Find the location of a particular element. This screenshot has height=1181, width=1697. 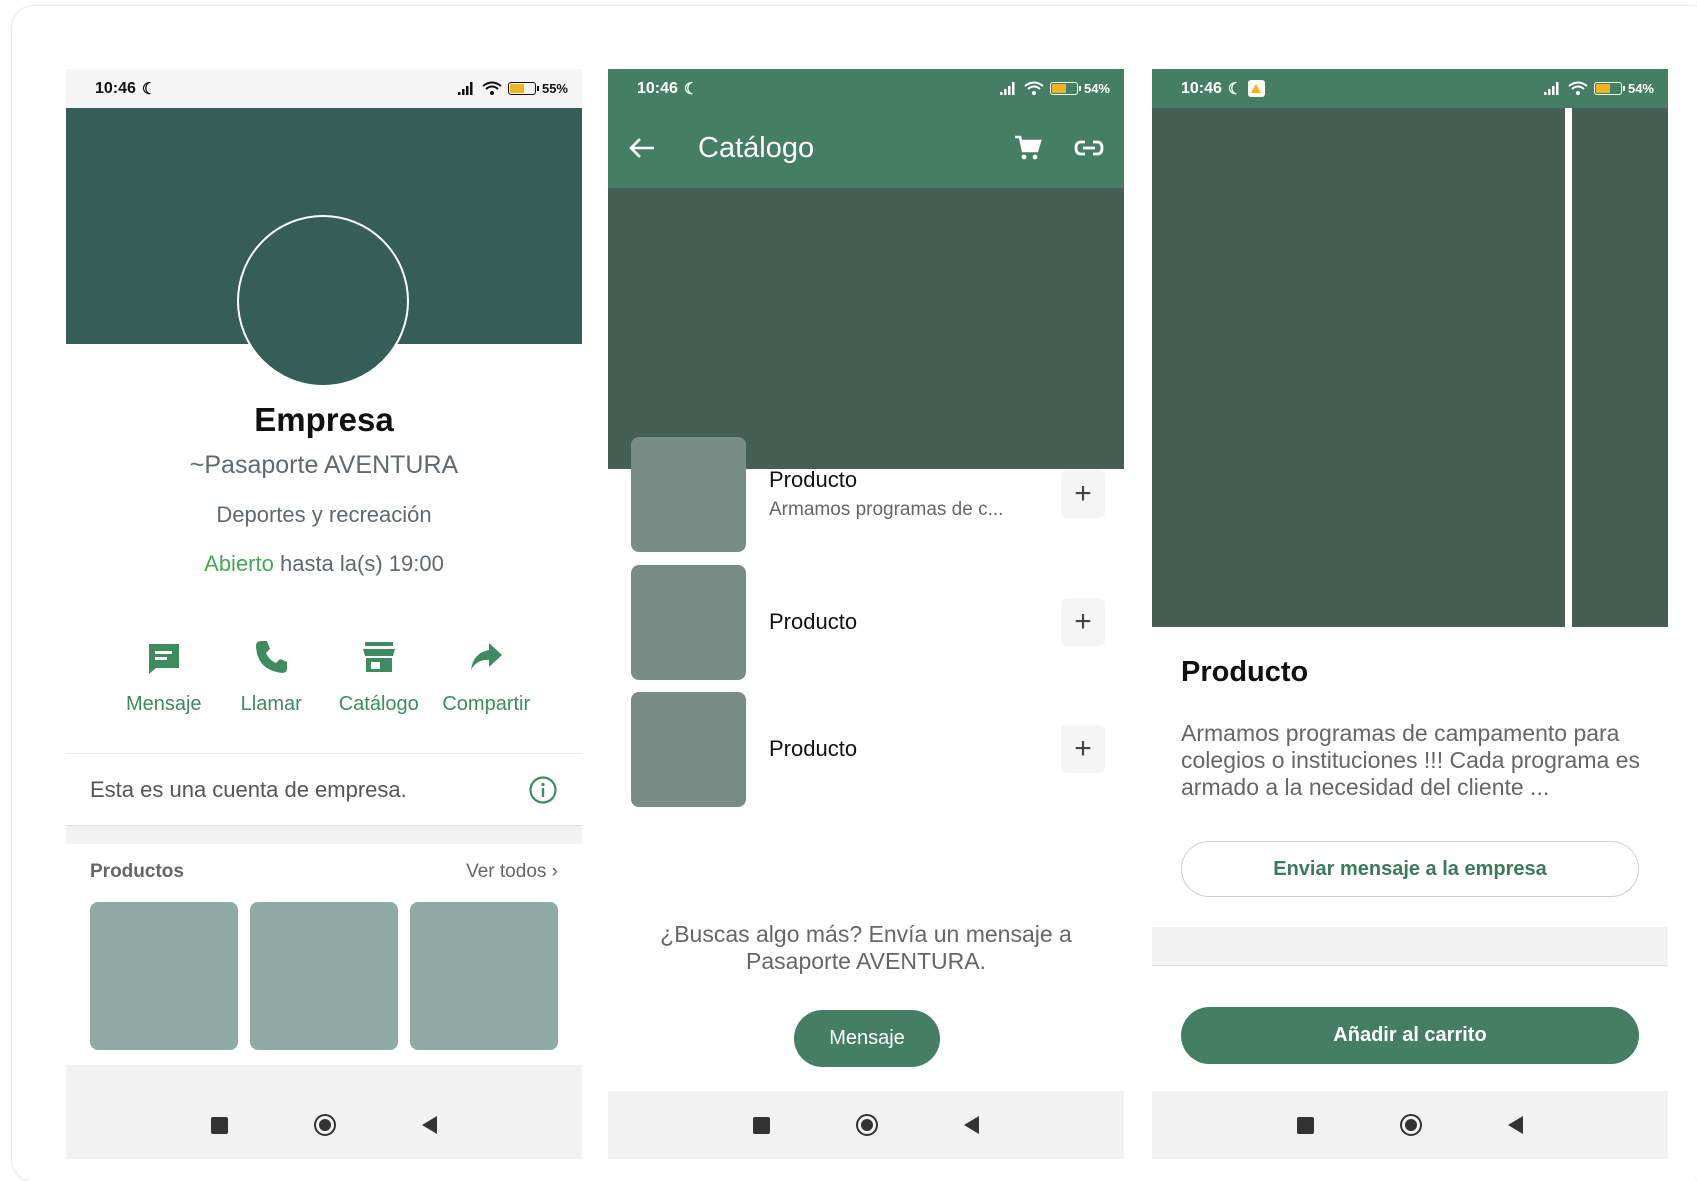

list-item: Producto Armamos programas de c... + is located at coordinates (868, 494).